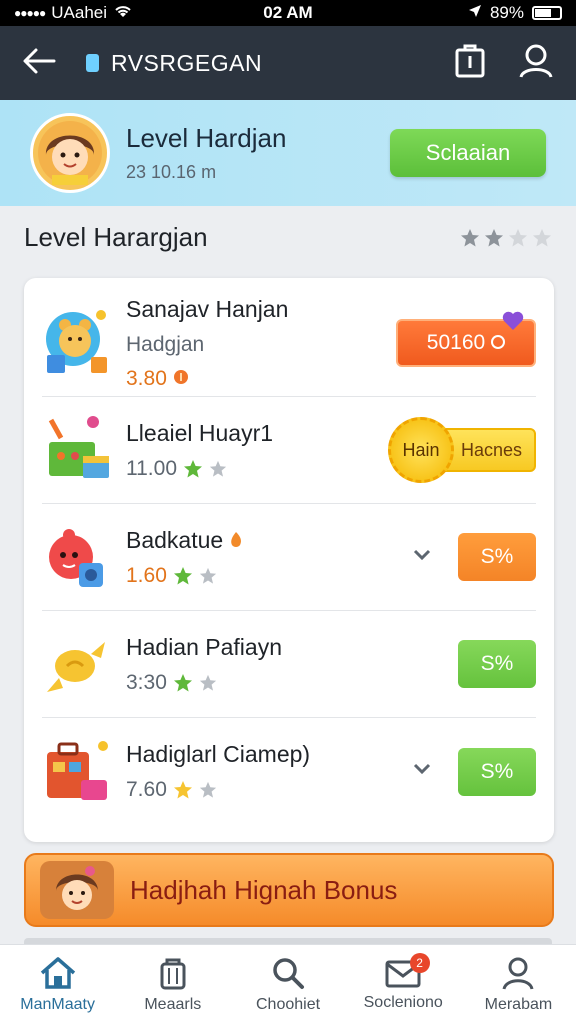  What do you see at coordinates (470, 63) in the screenshot?
I see `clipboard-icon` at bounding box center [470, 63].